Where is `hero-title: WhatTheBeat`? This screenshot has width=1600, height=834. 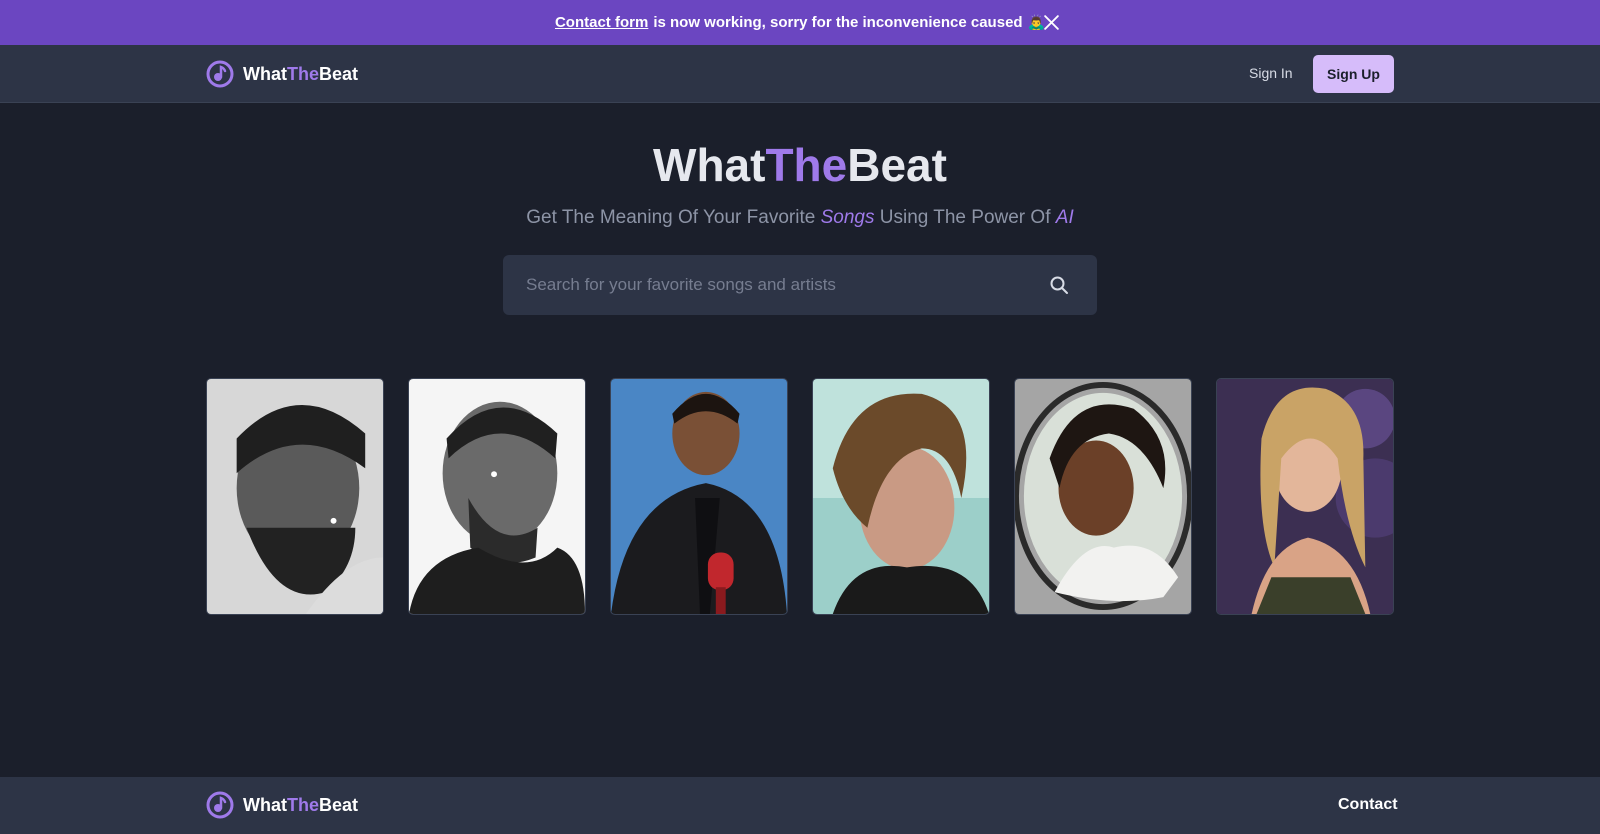 hero-title: WhatTheBeat is located at coordinates (800, 165).